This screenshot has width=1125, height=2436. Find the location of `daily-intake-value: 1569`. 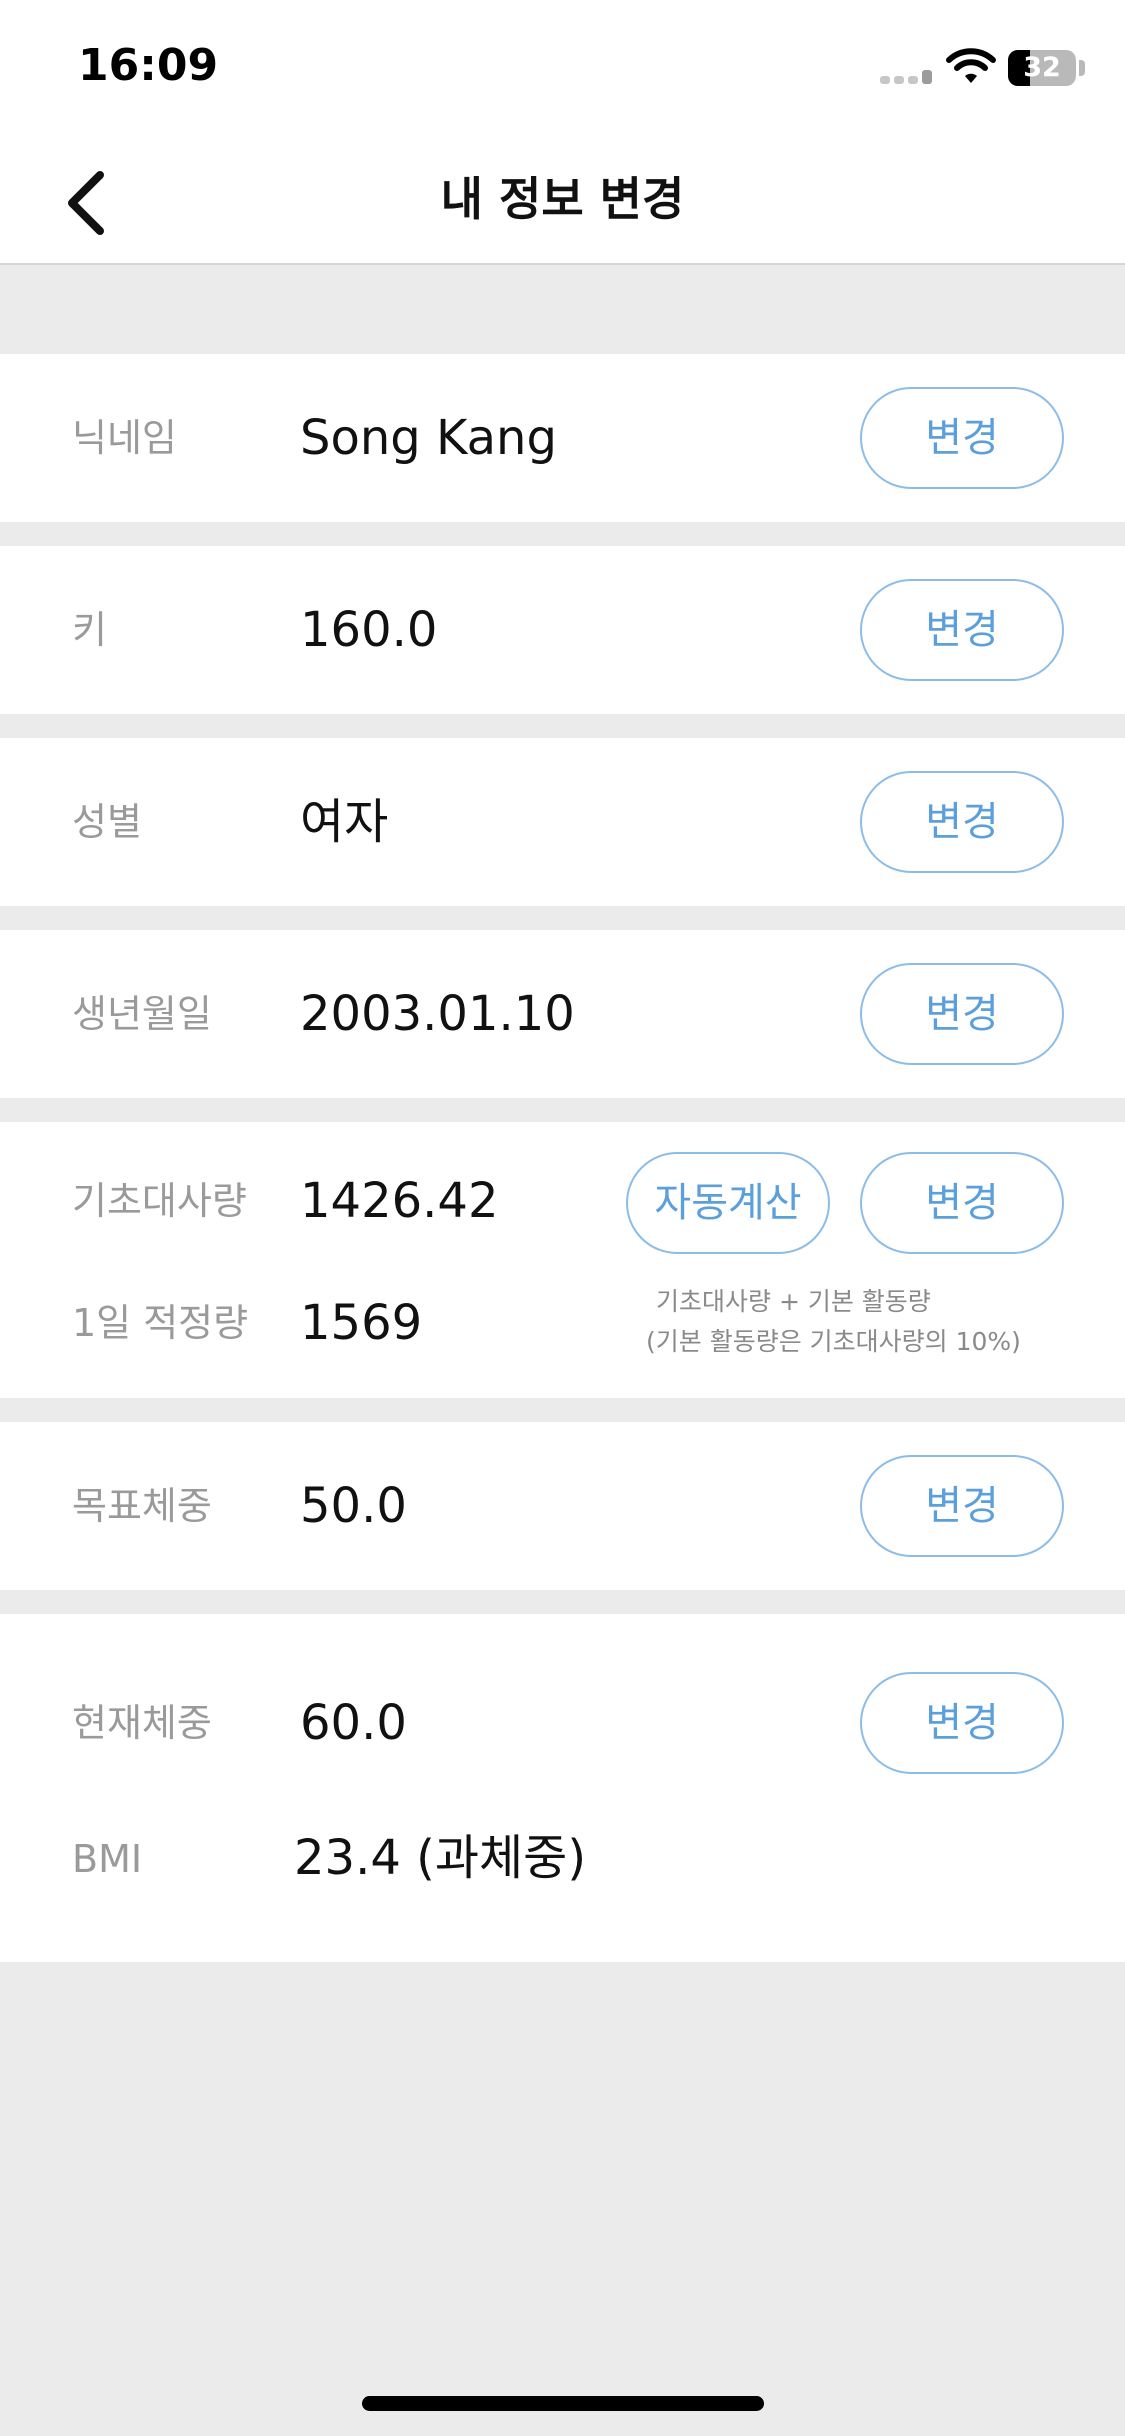

daily-intake-value: 1569 is located at coordinates (361, 1323).